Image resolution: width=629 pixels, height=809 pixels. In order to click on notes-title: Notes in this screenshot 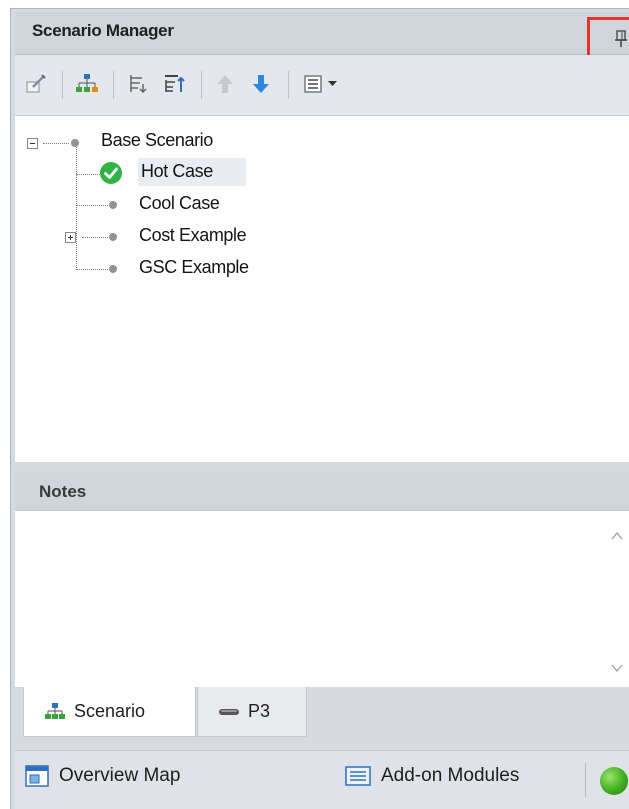, I will do `click(63, 491)`.